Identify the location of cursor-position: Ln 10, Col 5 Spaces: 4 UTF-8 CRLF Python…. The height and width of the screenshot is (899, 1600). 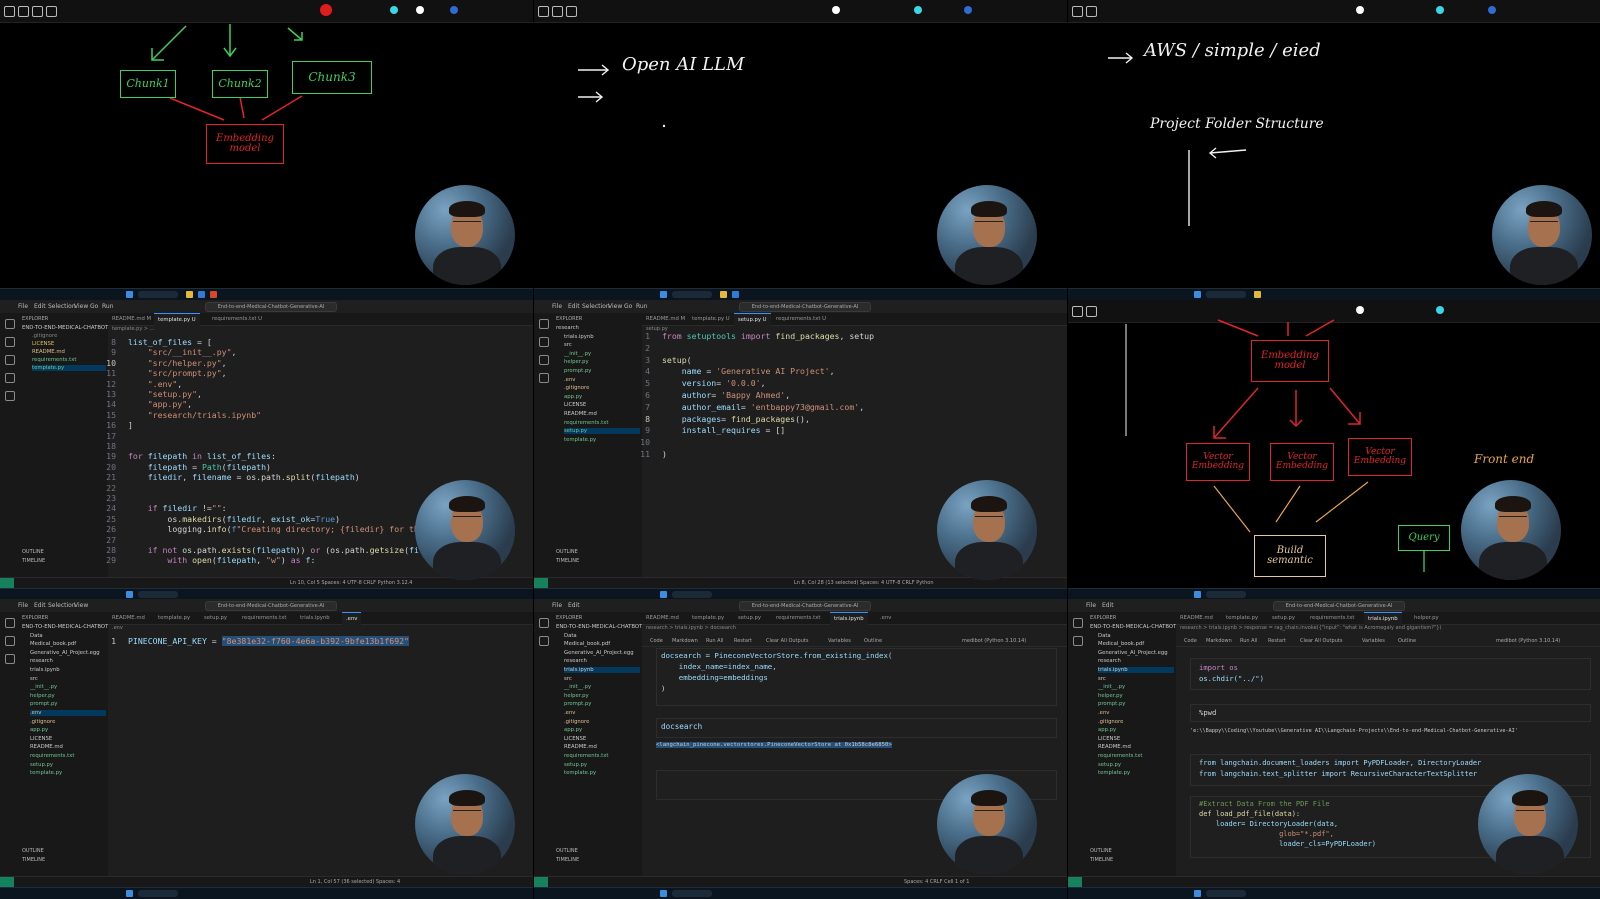
(351, 583).